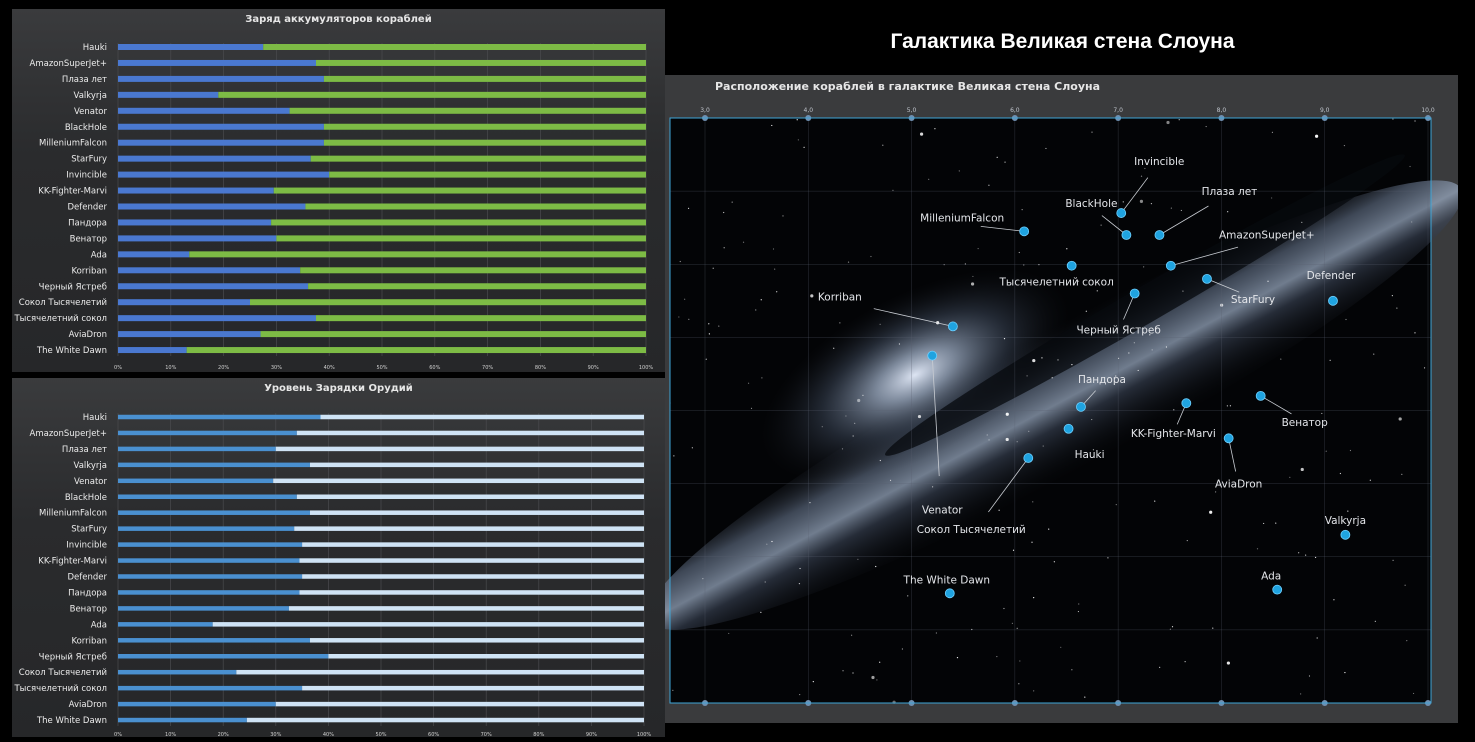 Image resolution: width=1475 pixels, height=742 pixels. I want to click on ship-label: KK-Fighter-Marvi, so click(1173, 434).